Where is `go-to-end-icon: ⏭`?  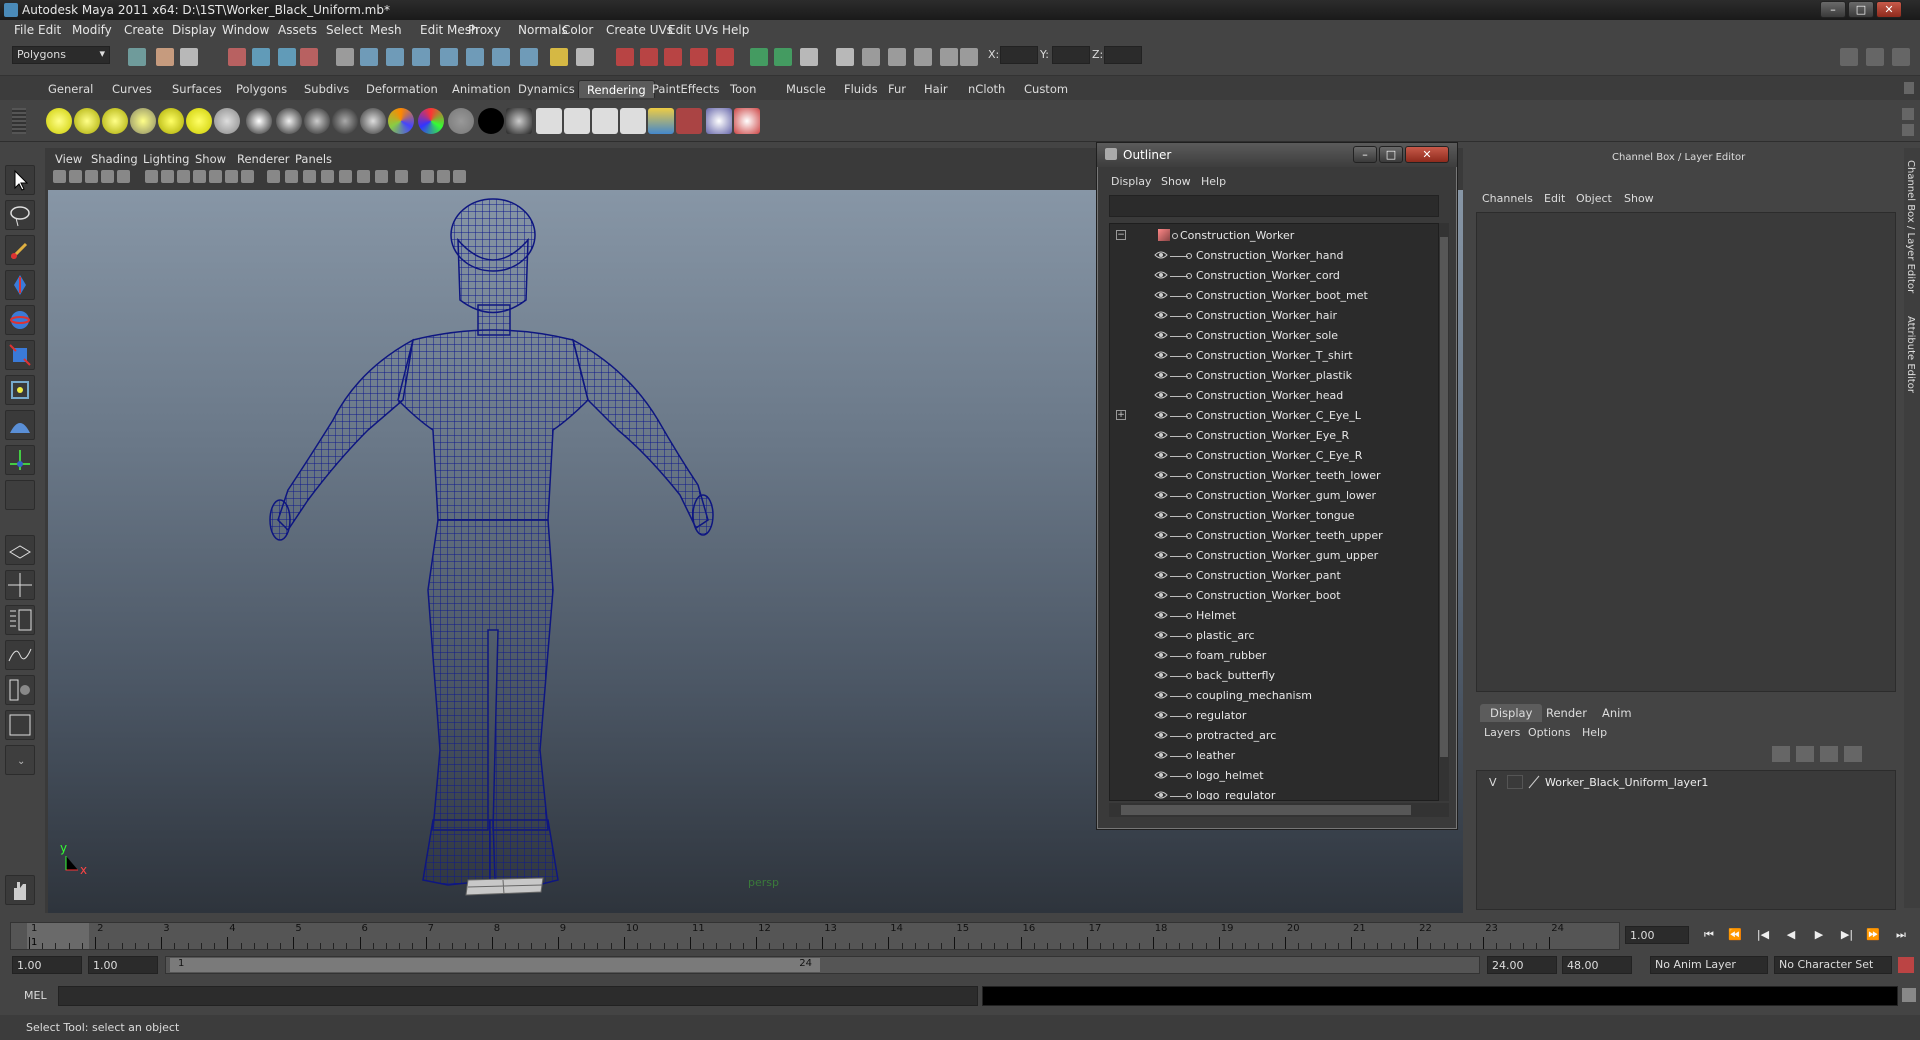
go-to-end-icon: ⏭ is located at coordinates (1901, 936).